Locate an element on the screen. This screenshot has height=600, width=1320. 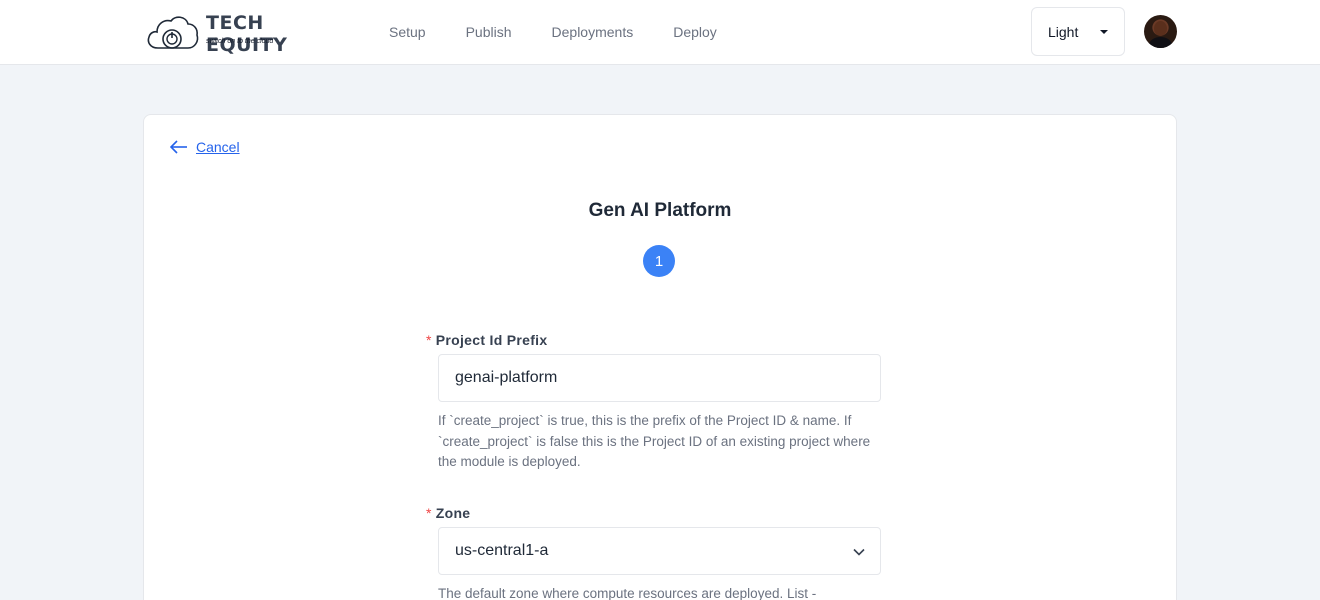
project-id-prefix-label: * Project Id Prefix is located at coordinates (486, 340).